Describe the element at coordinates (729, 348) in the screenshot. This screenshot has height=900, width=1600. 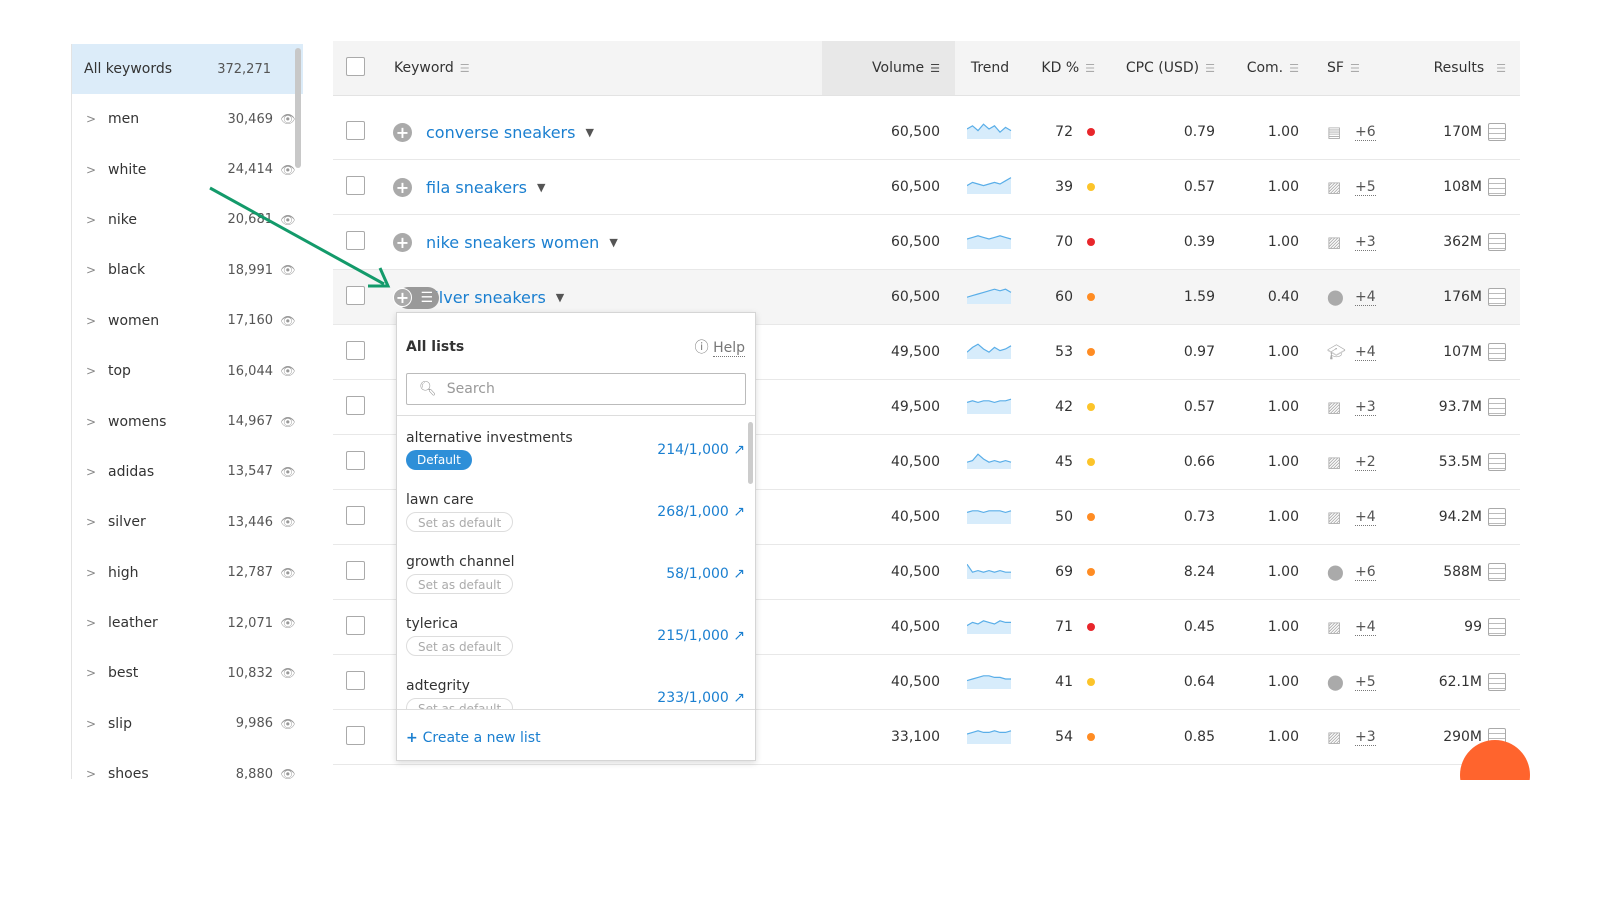
I see `help-label: Help` at that location.